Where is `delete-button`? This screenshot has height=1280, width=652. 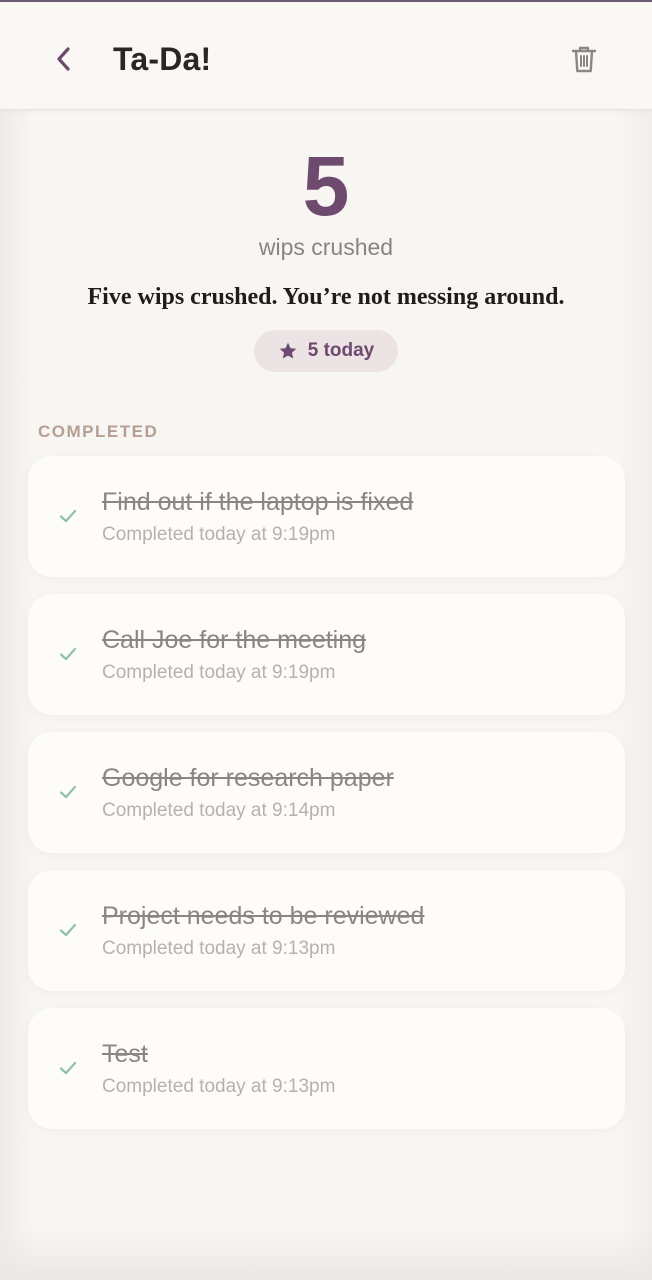 delete-button is located at coordinates (584, 59).